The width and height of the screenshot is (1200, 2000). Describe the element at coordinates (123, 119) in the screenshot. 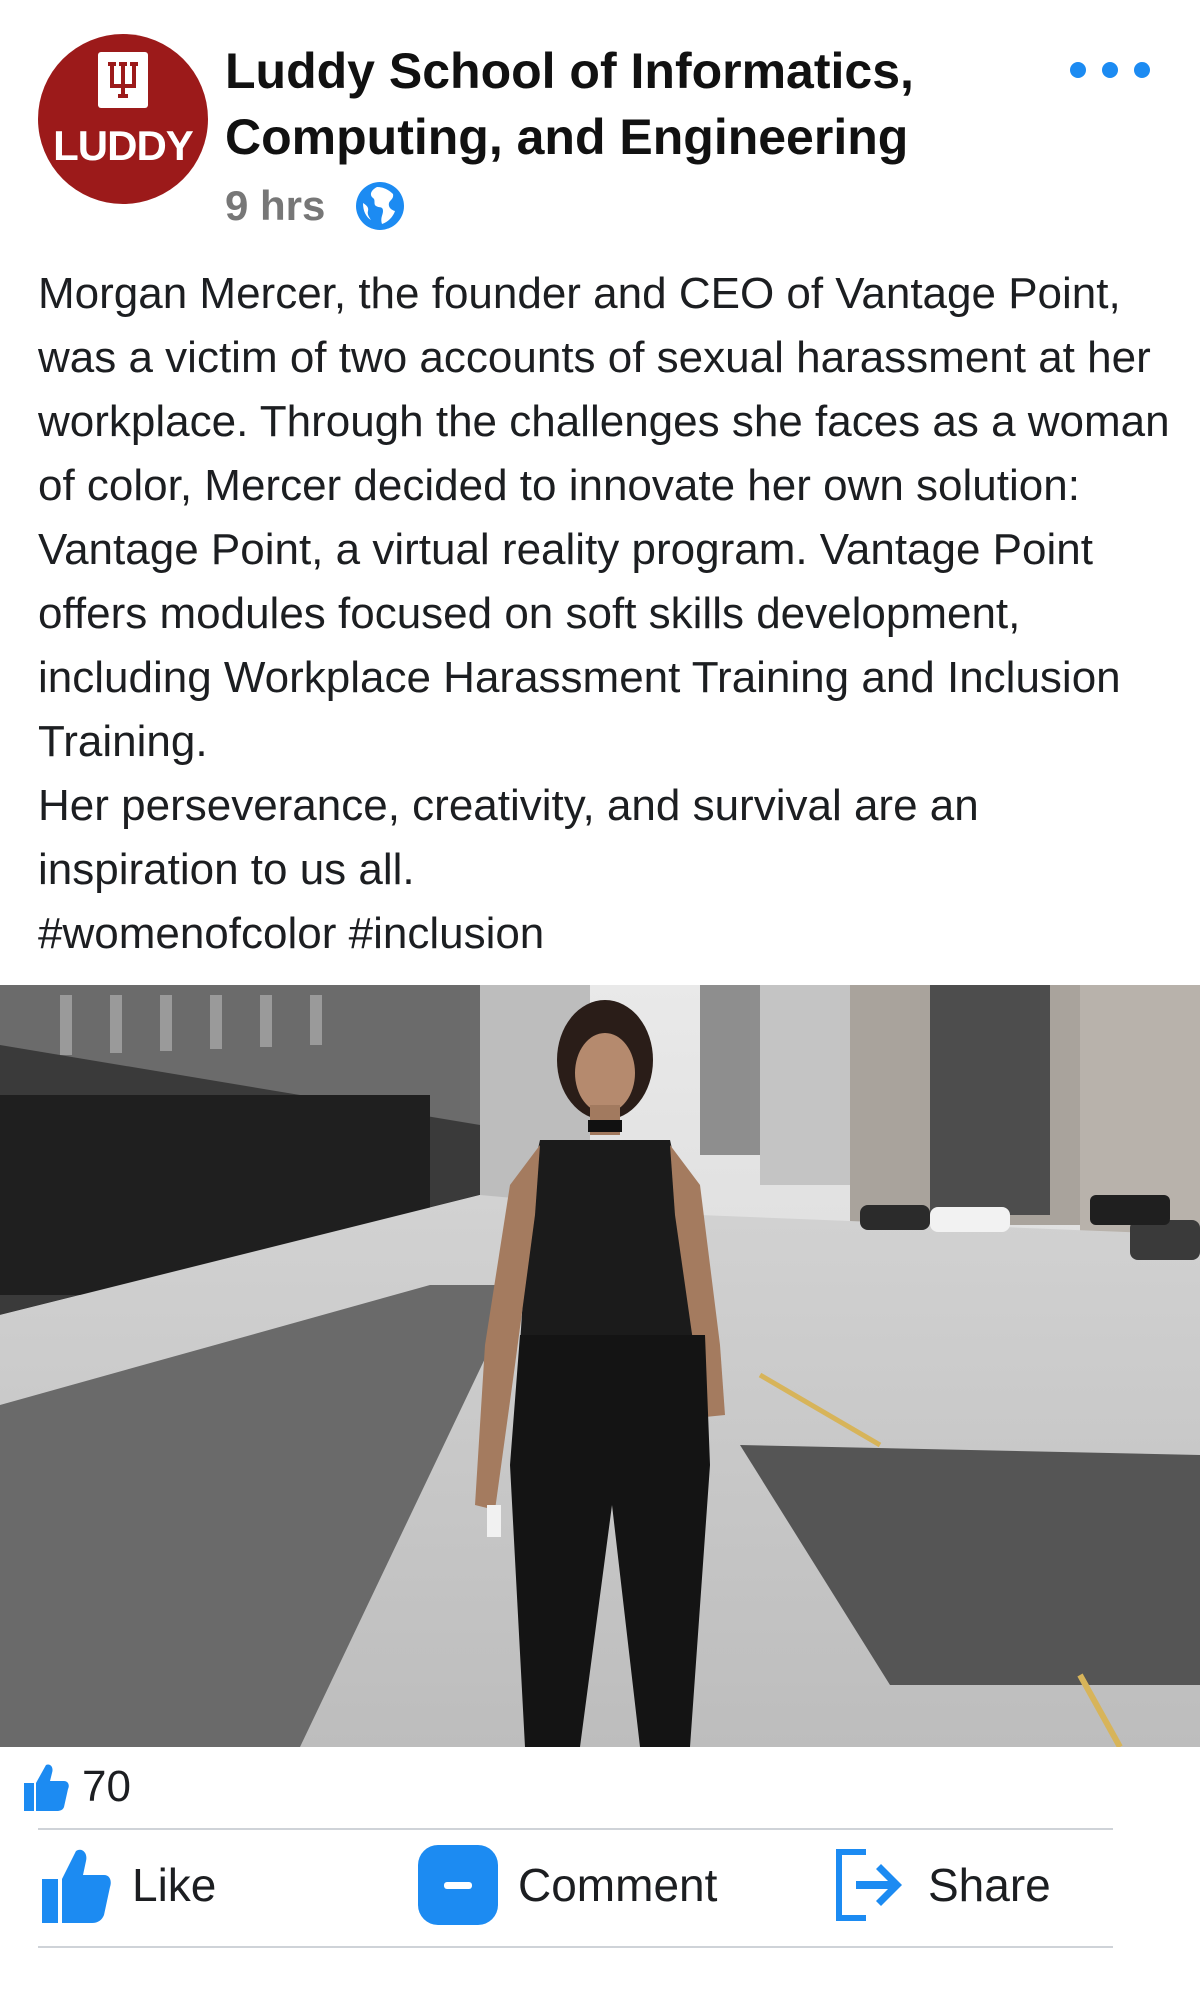

I see `avatar: LUDDY` at that location.